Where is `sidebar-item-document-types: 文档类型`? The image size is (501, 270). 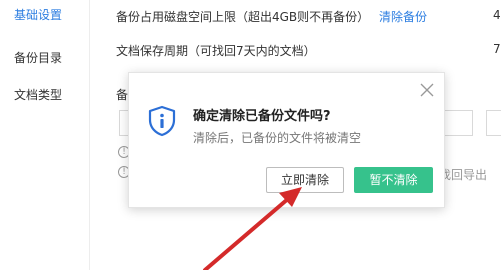 sidebar-item-document-types: 文档类型 is located at coordinates (45, 95).